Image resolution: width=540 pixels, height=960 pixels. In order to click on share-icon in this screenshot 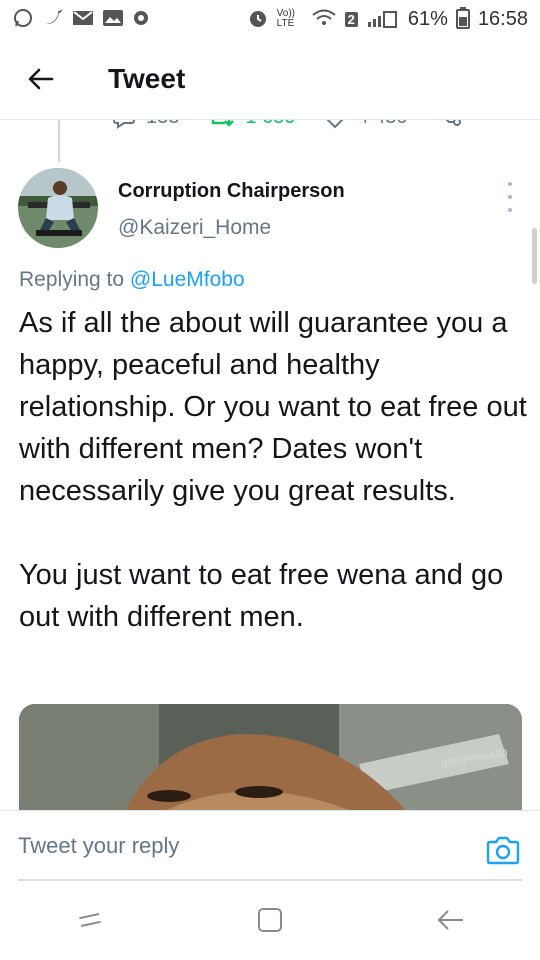, I will do `click(453, 123)`.